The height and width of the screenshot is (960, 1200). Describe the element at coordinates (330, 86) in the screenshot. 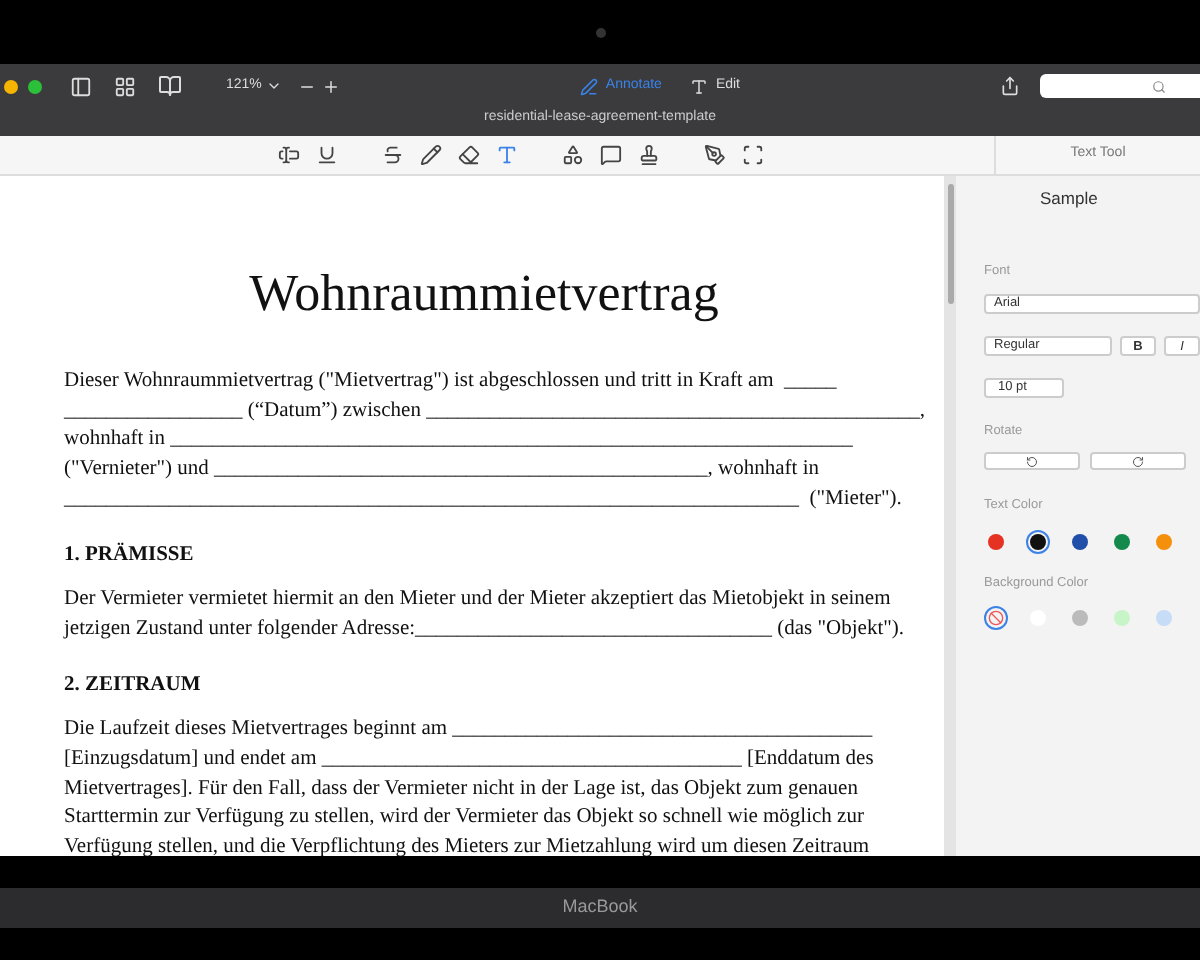

I see `zoom-in-icon` at that location.